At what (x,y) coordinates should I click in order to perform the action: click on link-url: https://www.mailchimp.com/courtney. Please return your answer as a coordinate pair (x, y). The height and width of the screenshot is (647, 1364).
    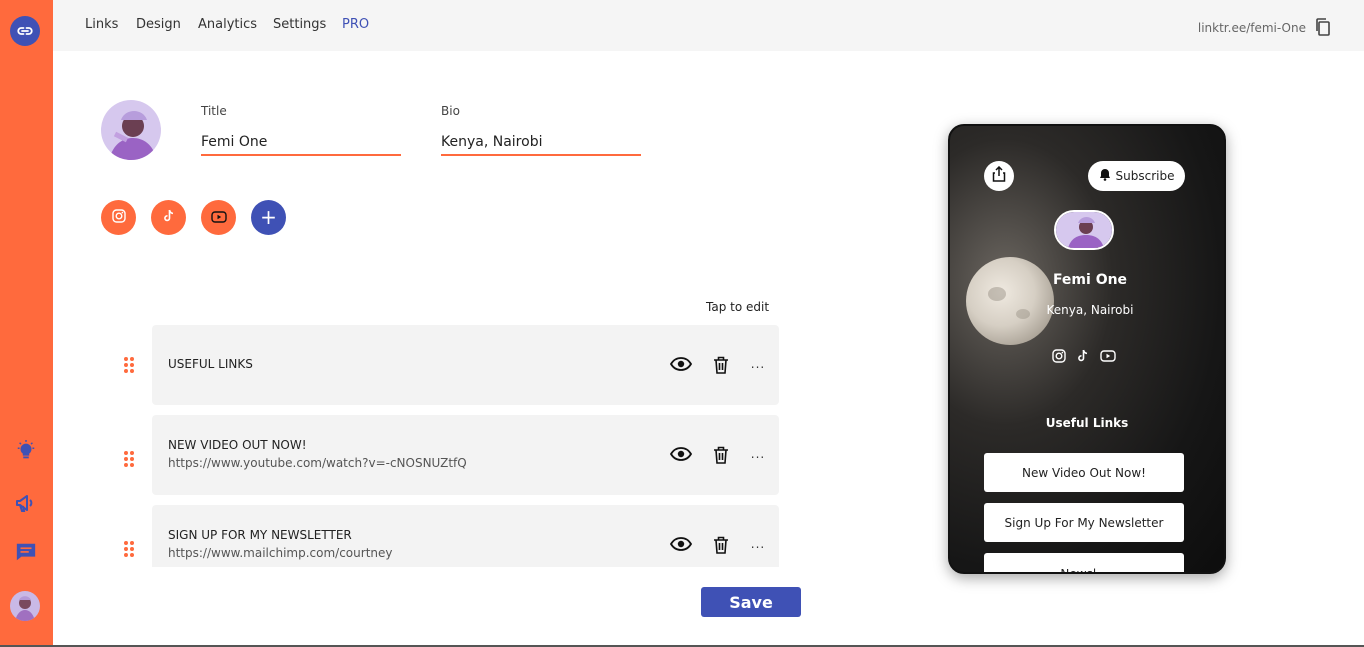
    Looking at the image, I should click on (280, 553).